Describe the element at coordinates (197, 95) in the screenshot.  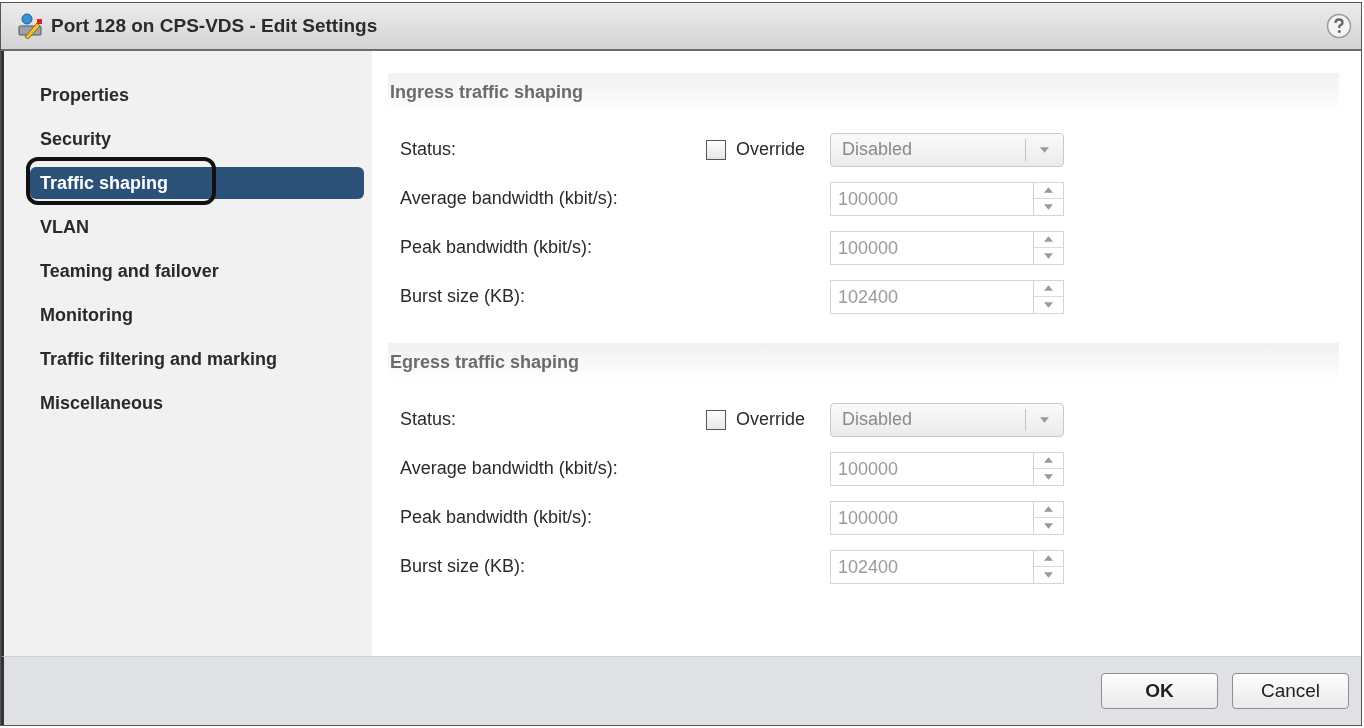
I see `sidebar-item: Properties` at that location.